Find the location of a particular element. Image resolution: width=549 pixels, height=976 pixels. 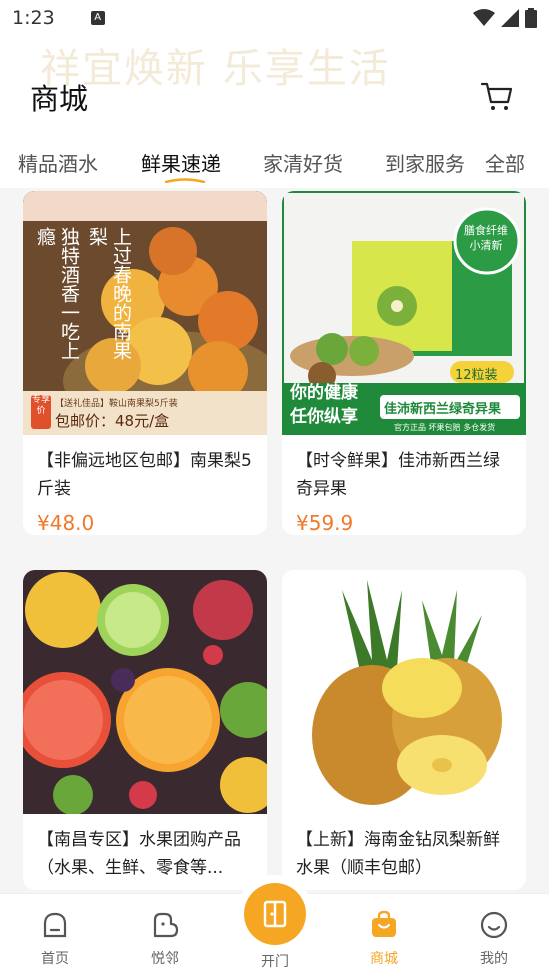

status-time: 1:23 is located at coordinates (33, 18).